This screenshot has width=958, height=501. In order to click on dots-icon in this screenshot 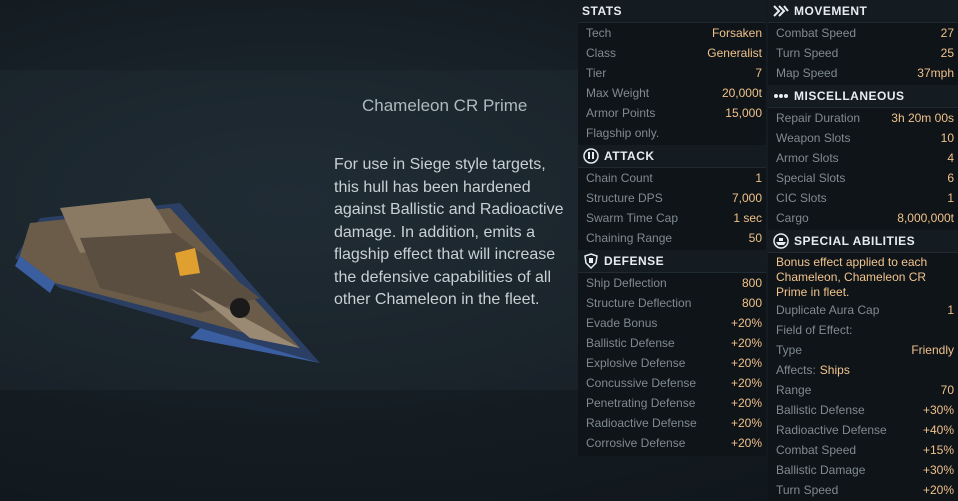, I will do `click(781, 96)`.